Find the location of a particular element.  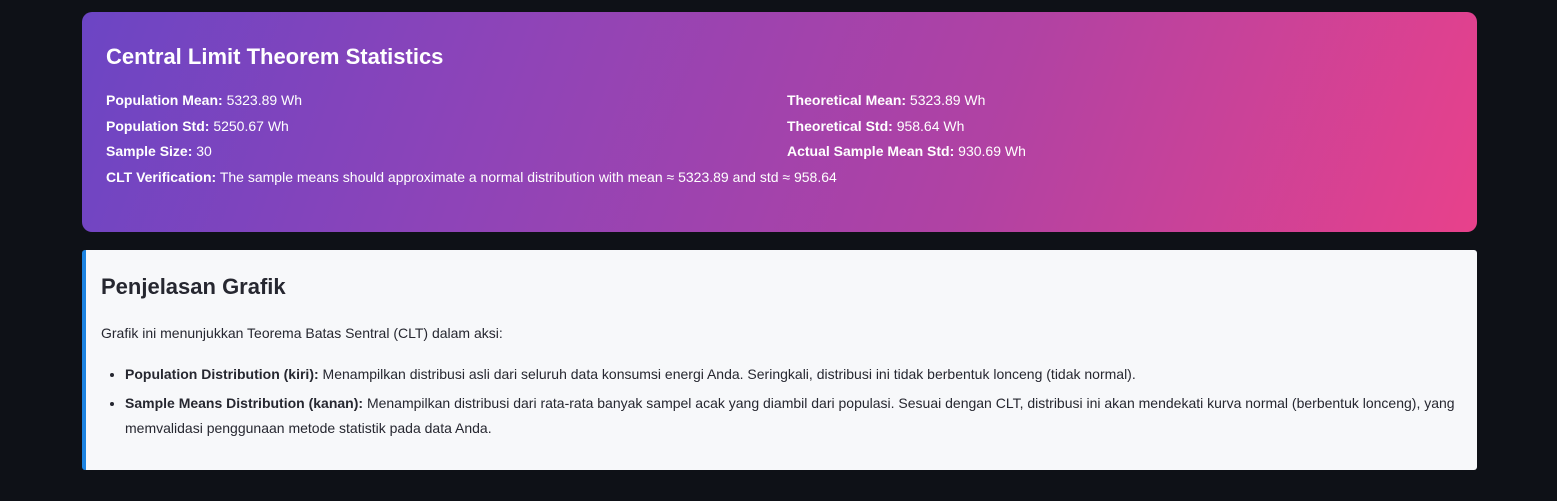

population-mean-value: 5323.89 Wh is located at coordinates (264, 100).